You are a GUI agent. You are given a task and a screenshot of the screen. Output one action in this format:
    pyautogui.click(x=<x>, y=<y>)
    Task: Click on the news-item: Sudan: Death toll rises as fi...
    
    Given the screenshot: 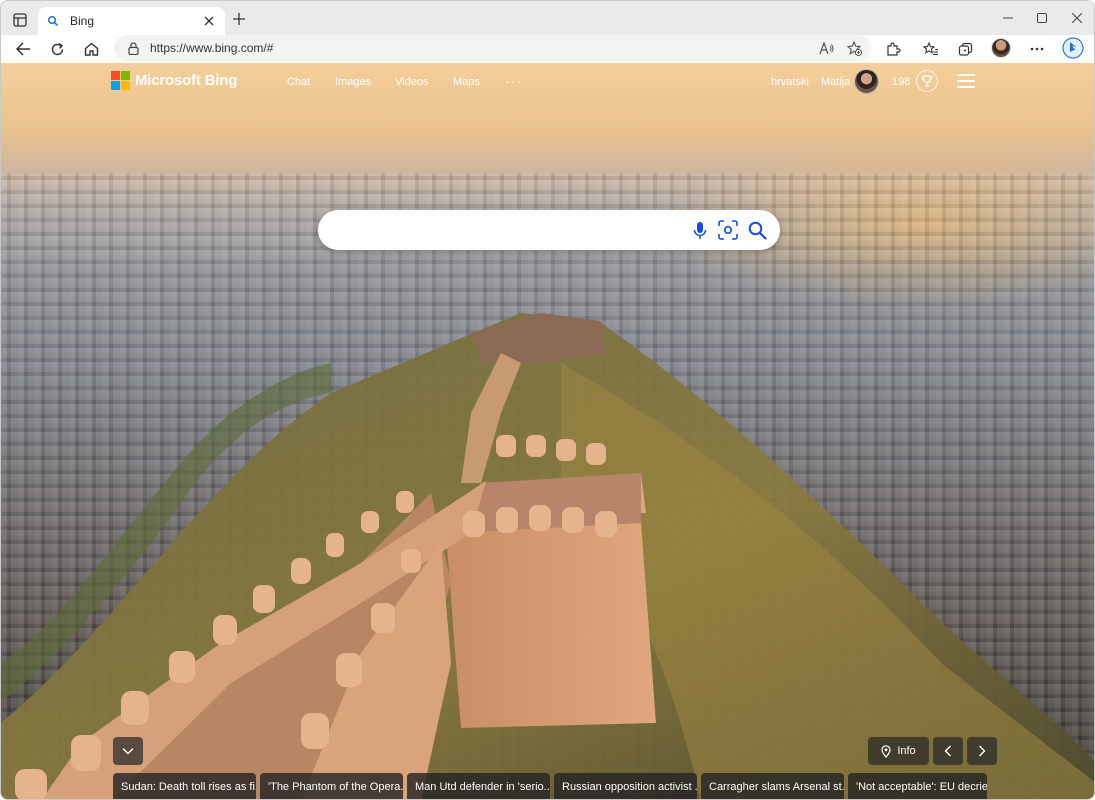 What is the action you would take?
    pyautogui.click(x=184, y=786)
    